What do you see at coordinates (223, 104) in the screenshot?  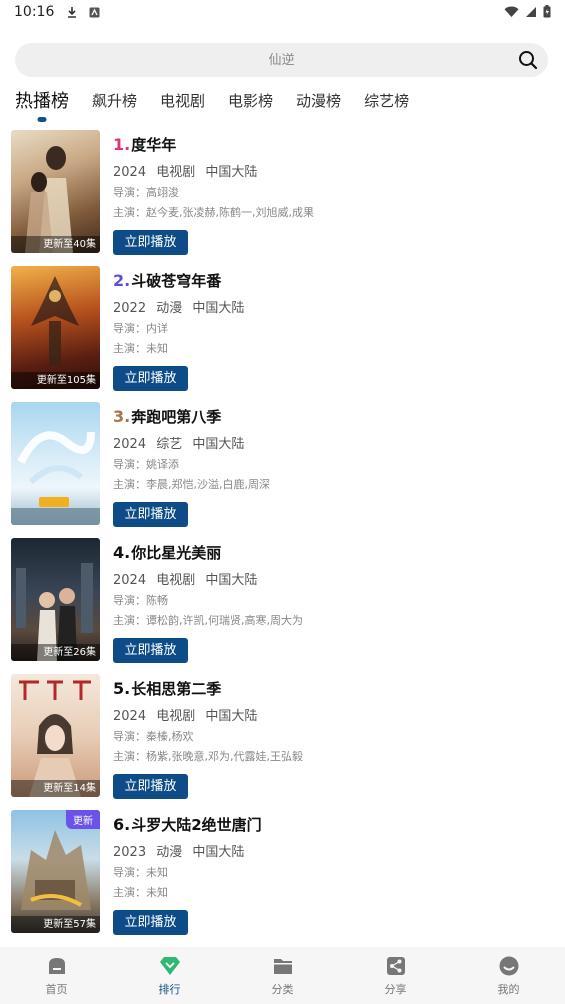 I see `ranking-tabs: 热播榜 飙升榜 电视剧 电影榜 动漫榜 综艺榜` at bounding box center [223, 104].